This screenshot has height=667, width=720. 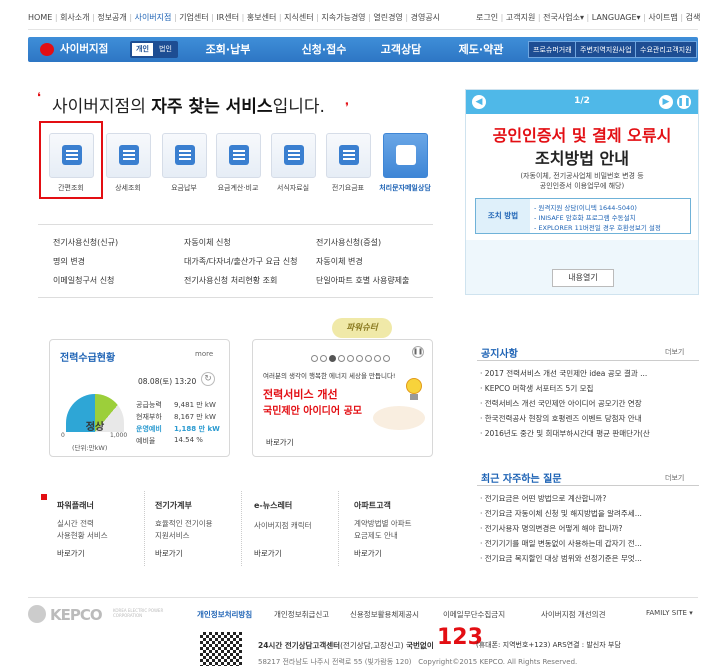 What do you see at coordinates (224, 614) in the screenshot?
I see `footer-privacy-link: 개인정보처리방침` at bounding box center [224, 614].